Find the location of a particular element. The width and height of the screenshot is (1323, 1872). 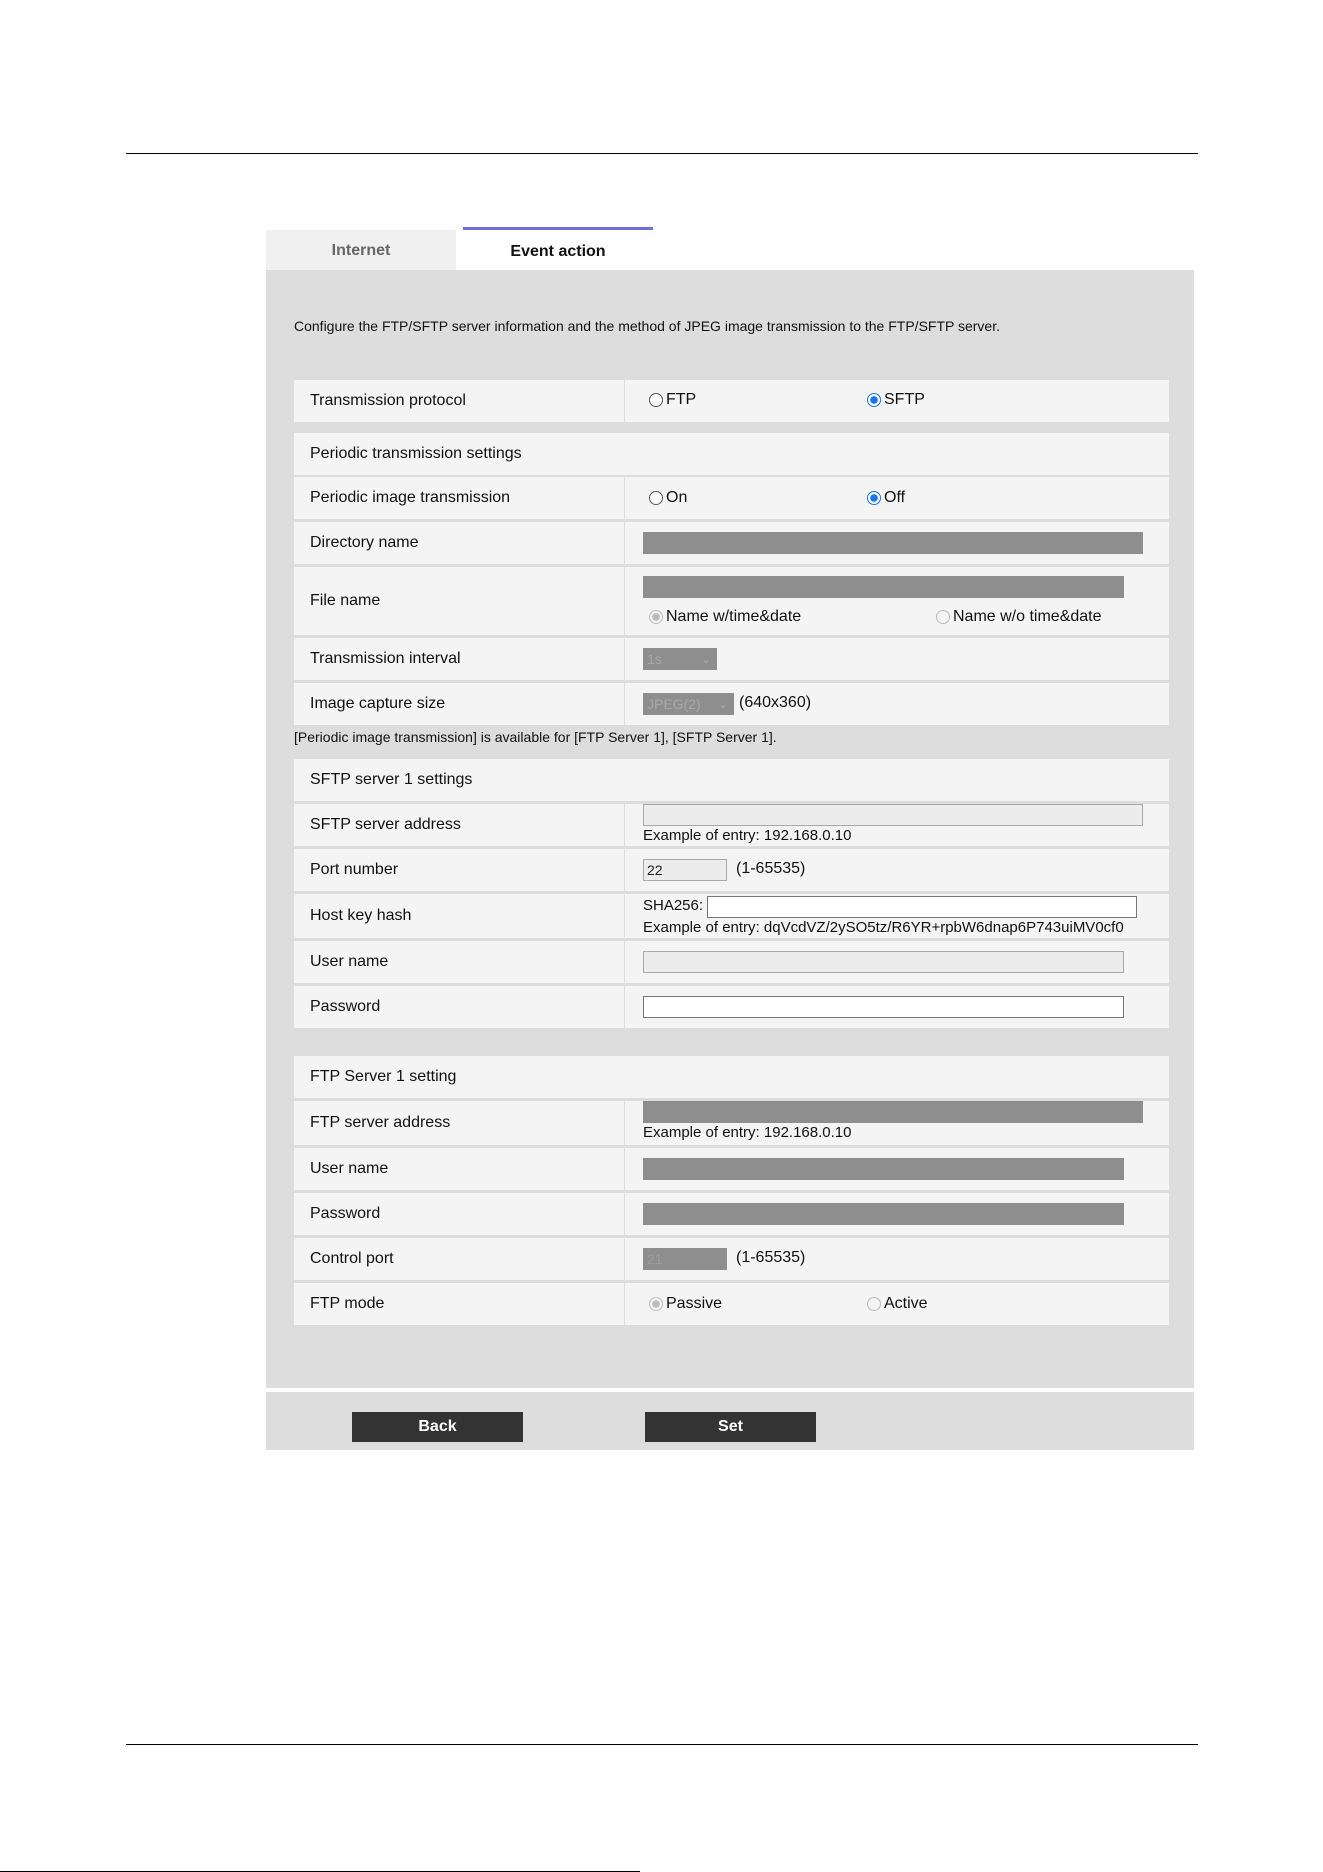

row-control-port: Control port (1-65535) is located at coordinates (731, 1259).